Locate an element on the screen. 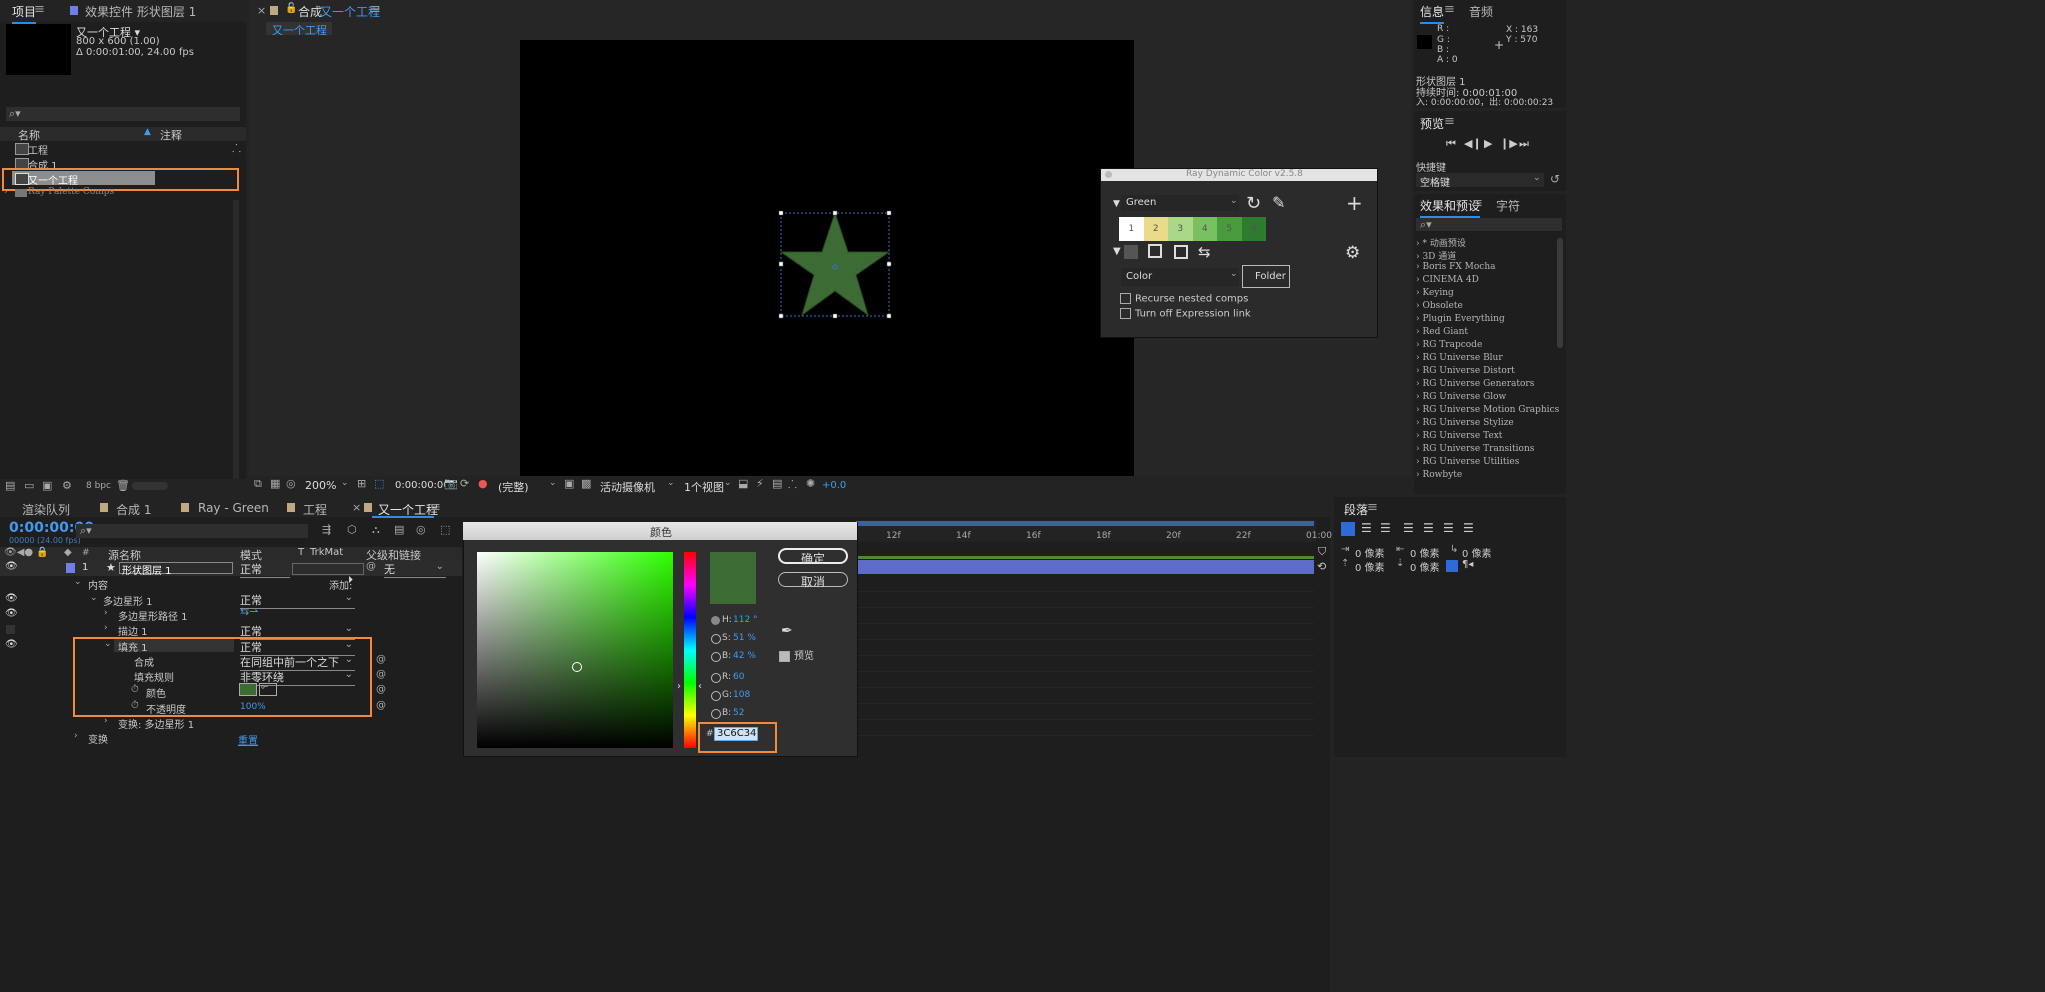 The height and width of the screenshot is (992, 2045). motion-blur-icon: ◎ is located at coordinates (421, 529).